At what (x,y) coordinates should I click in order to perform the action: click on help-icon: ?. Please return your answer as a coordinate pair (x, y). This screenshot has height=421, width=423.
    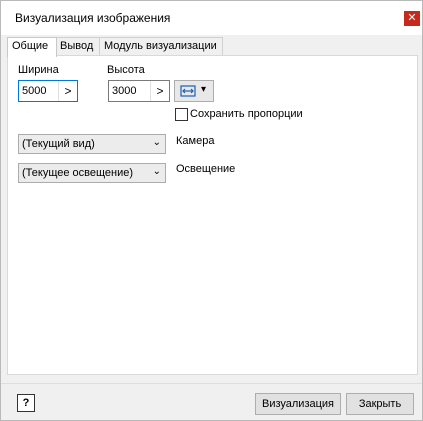
    Looking at the image, I should click on (26, 403).